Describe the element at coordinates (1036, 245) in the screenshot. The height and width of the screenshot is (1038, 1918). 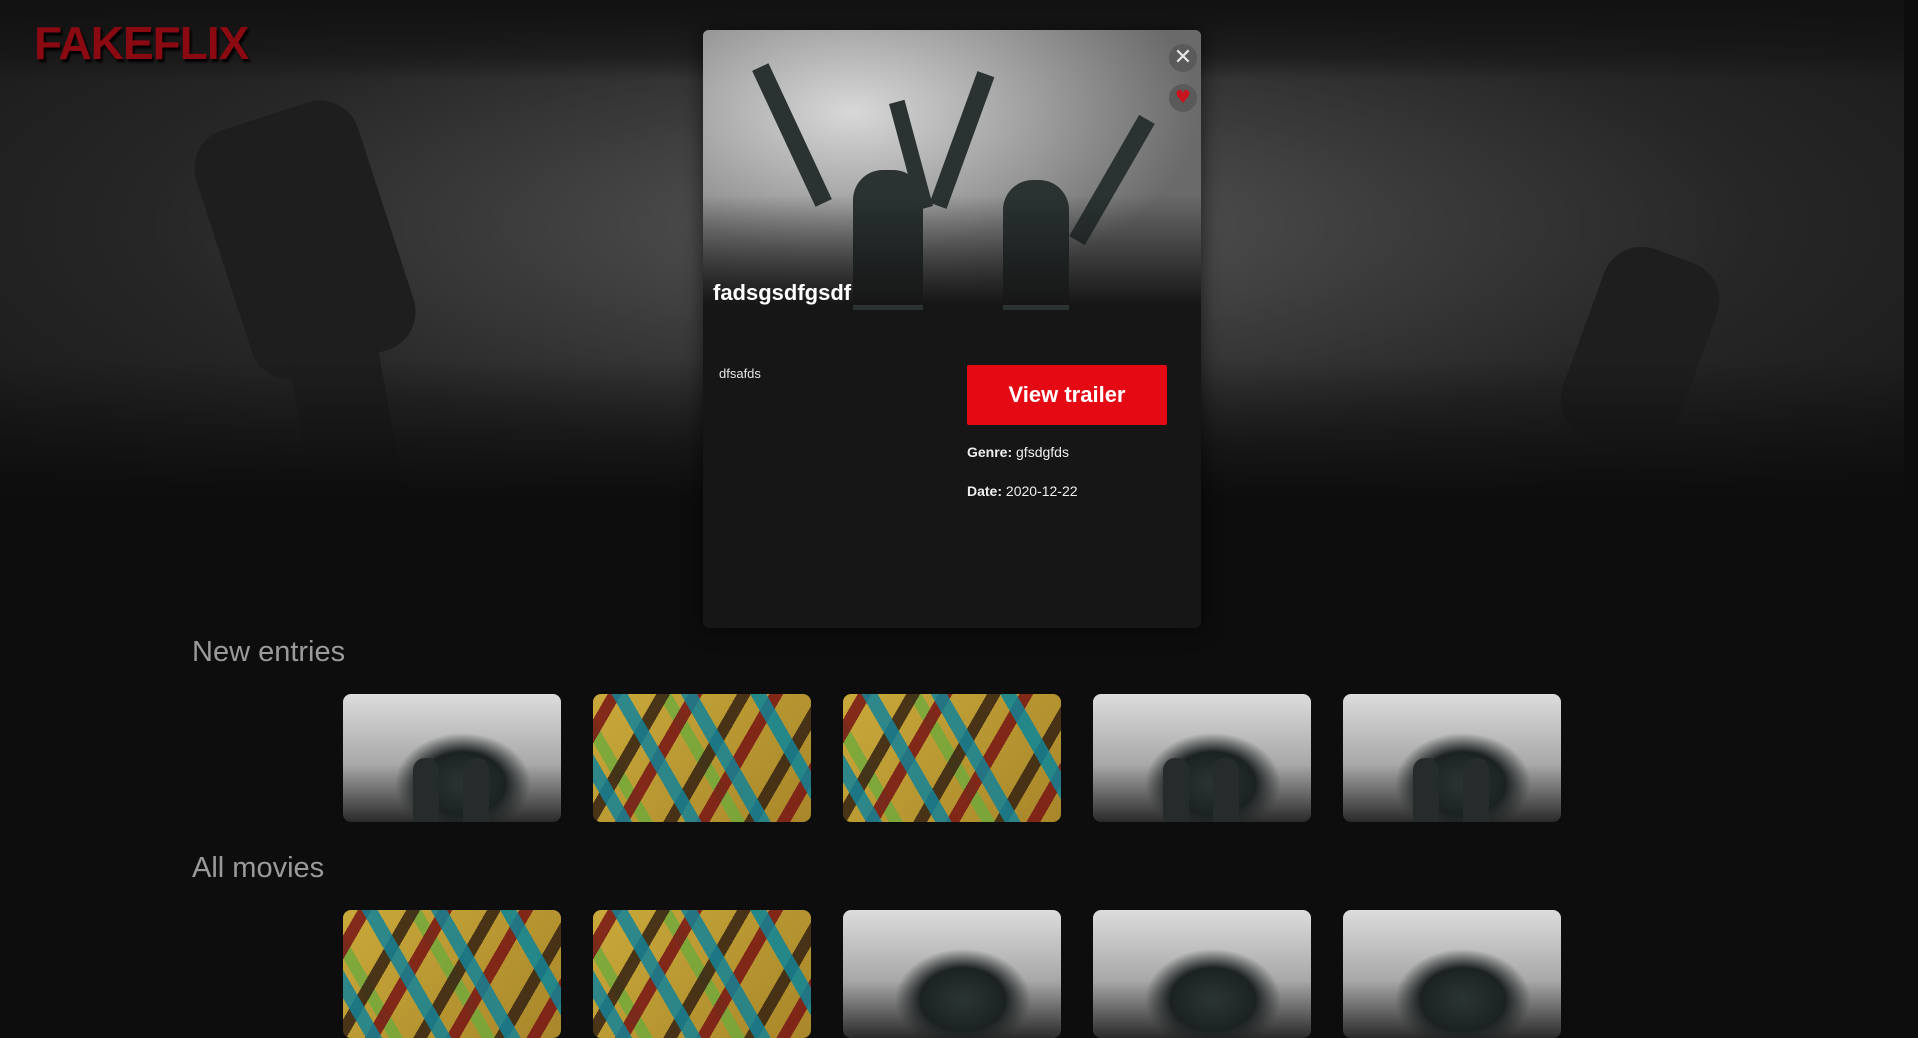
I see `statue-figure` at that location.